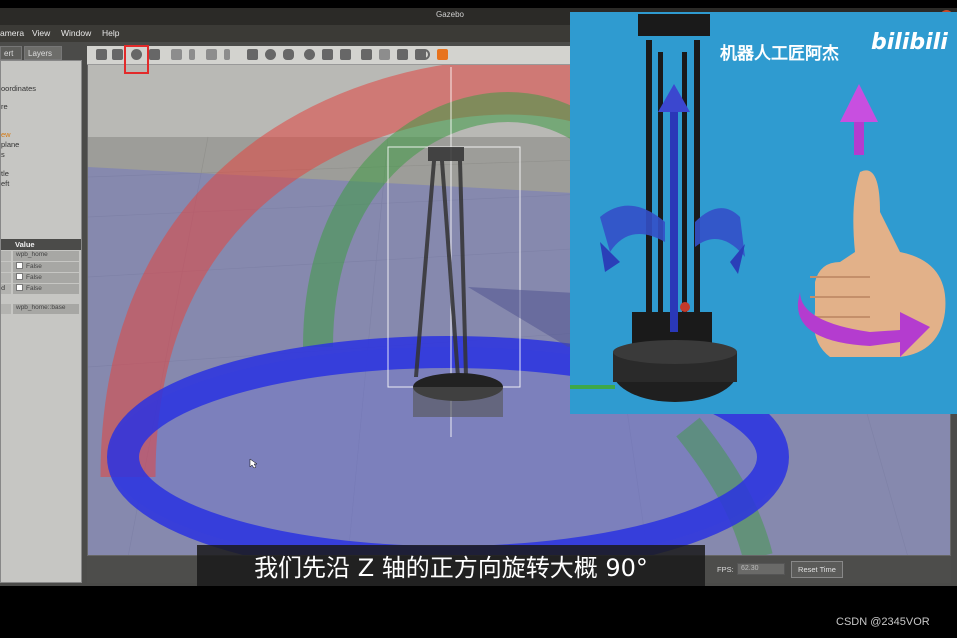 The image size is (957, 638). Describe the element at coordinates (817, 569) in the screenshot. I see `reset-time-button: Reset Time` at that location.